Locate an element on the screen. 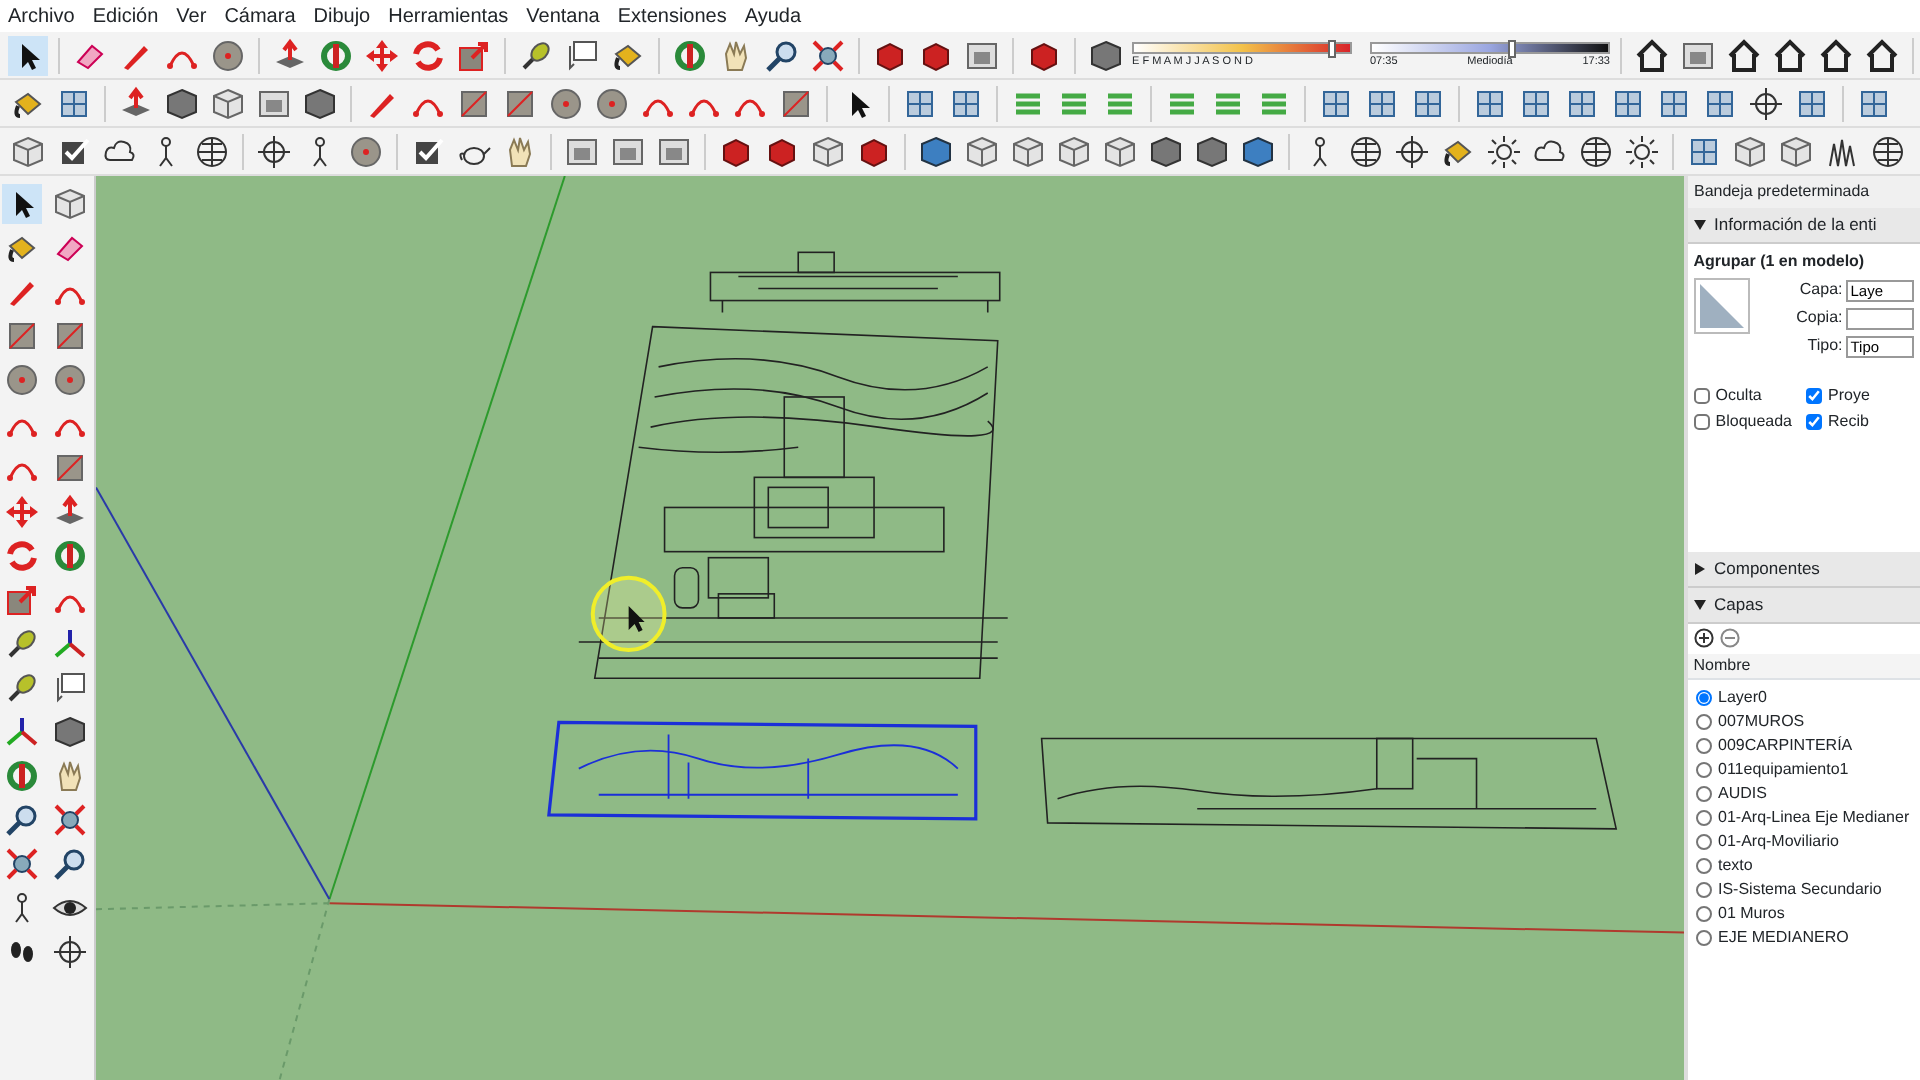 Image resolution: width=1920 pixels, height=1080 pixels. field-label: Capa: is located at coordinates (1821, 290).